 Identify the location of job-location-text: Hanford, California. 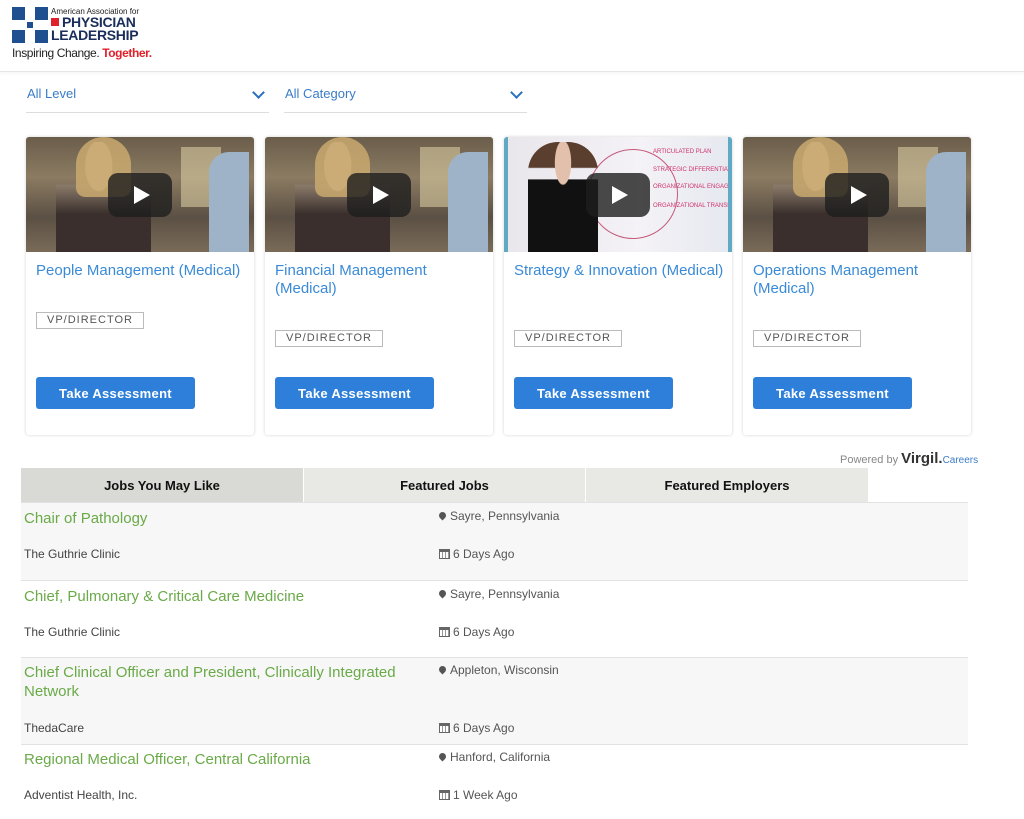
(500, 757).